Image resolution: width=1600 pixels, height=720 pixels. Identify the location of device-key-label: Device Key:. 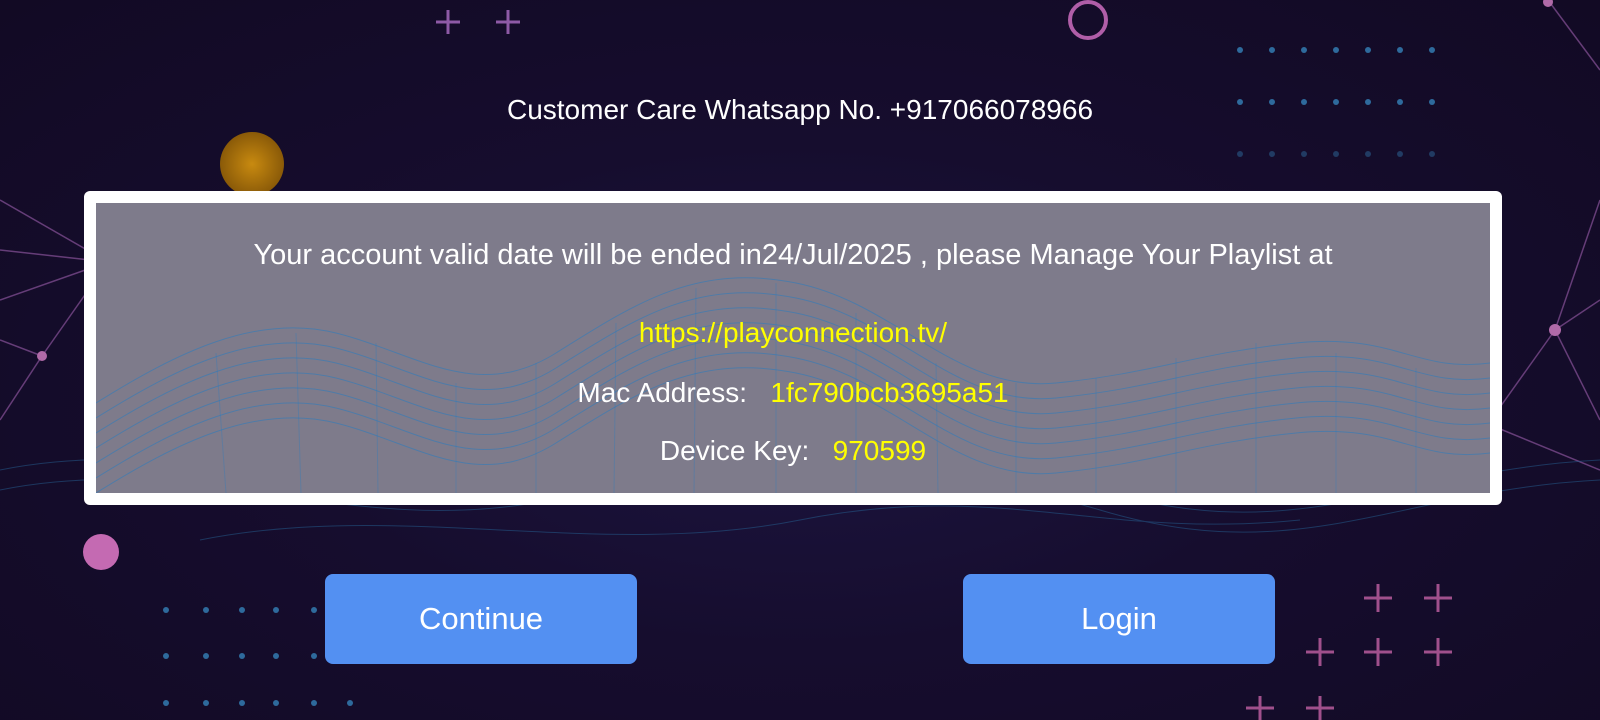
(734, 450).